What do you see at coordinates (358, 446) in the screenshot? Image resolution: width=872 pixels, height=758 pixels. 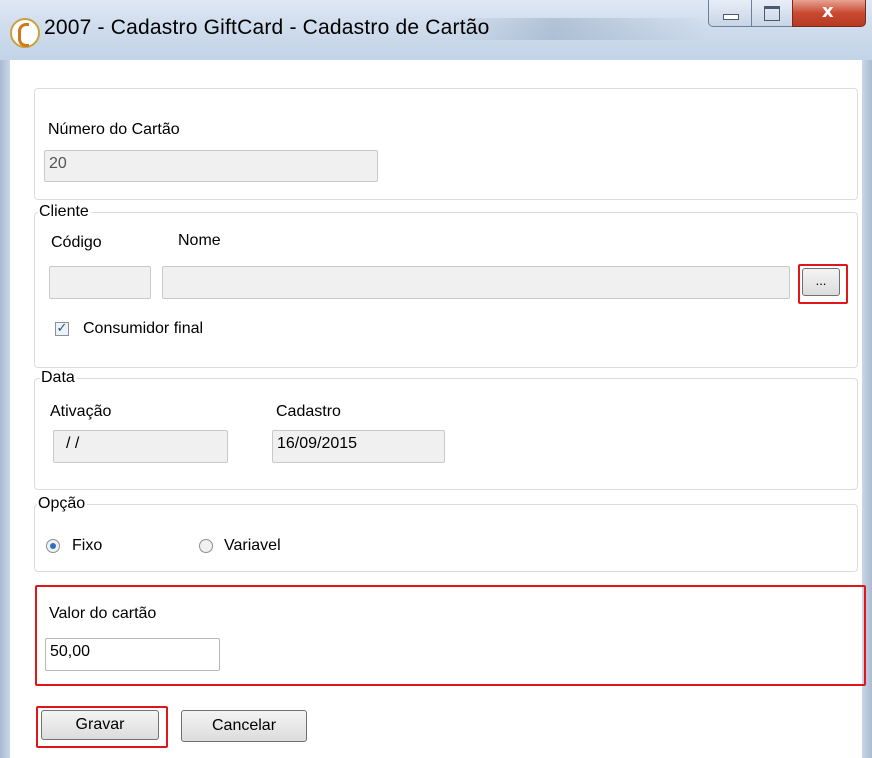 I see `register-date-field: 16/09/2015` at bounding box center [358, 446].